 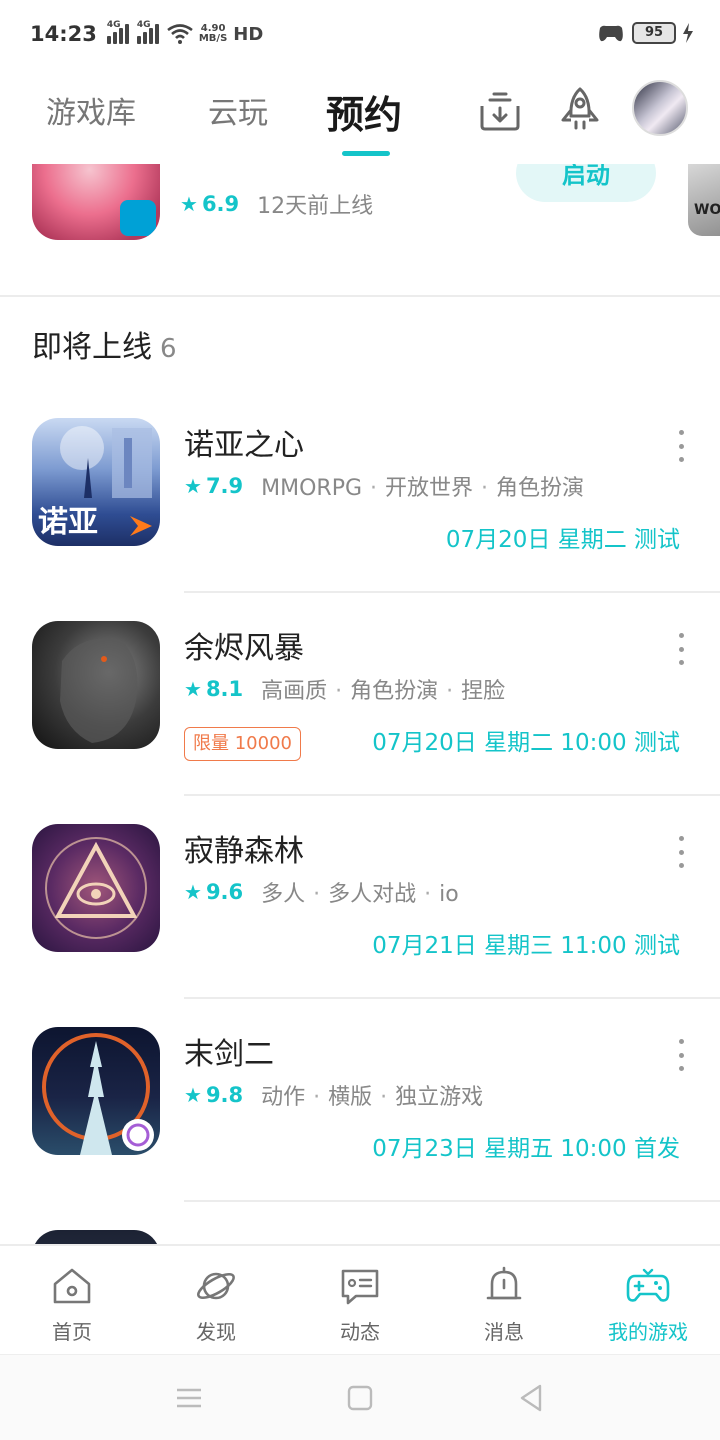 What do you see at coordinates (63, 34) in the screenshot?
I see `status-time: 14:23` at bounding box center [63, 34].